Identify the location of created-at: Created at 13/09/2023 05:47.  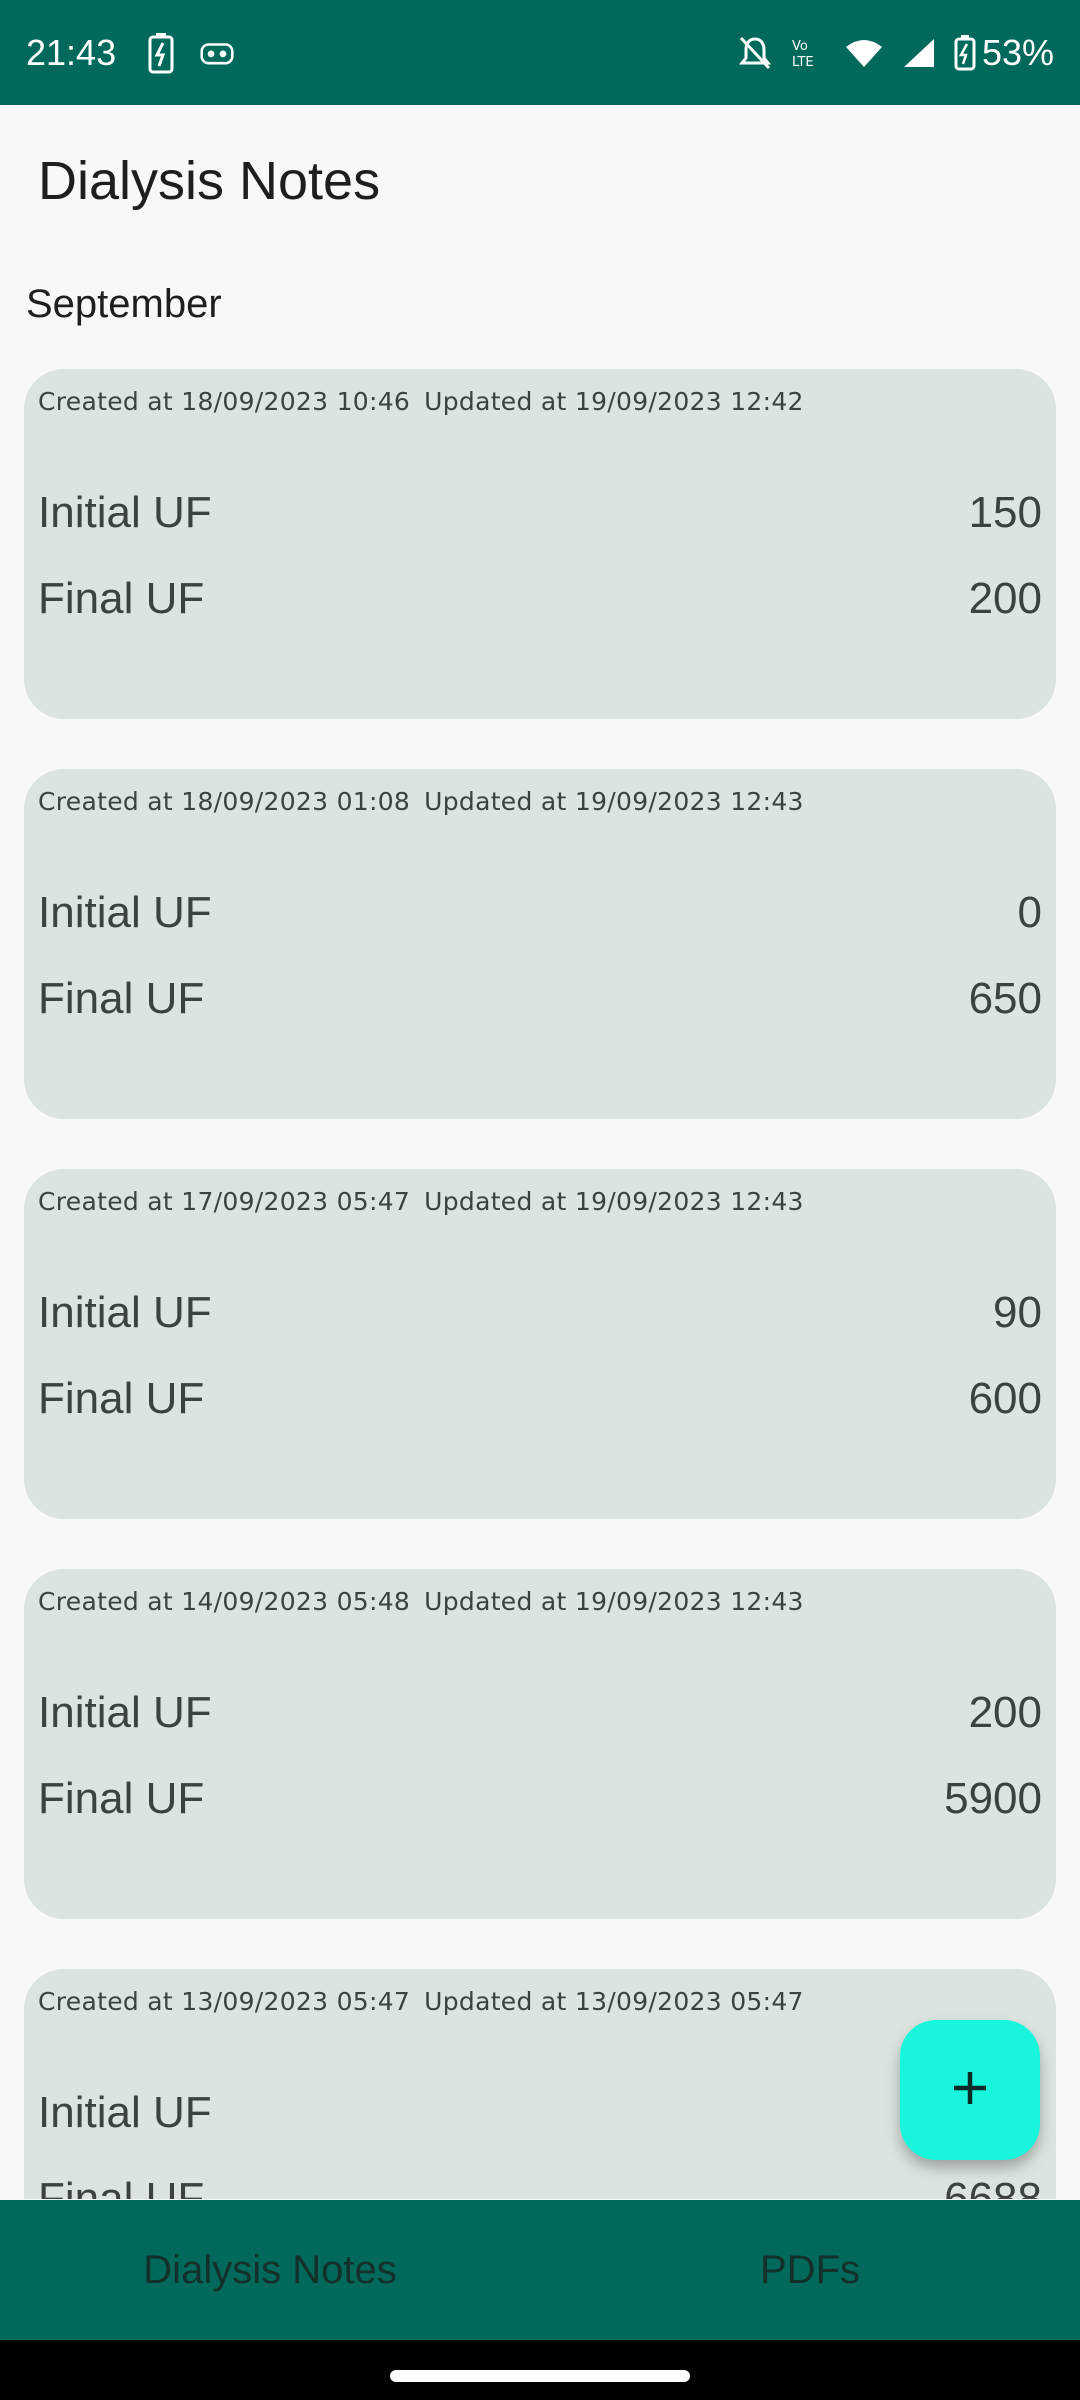
(224, 2001).